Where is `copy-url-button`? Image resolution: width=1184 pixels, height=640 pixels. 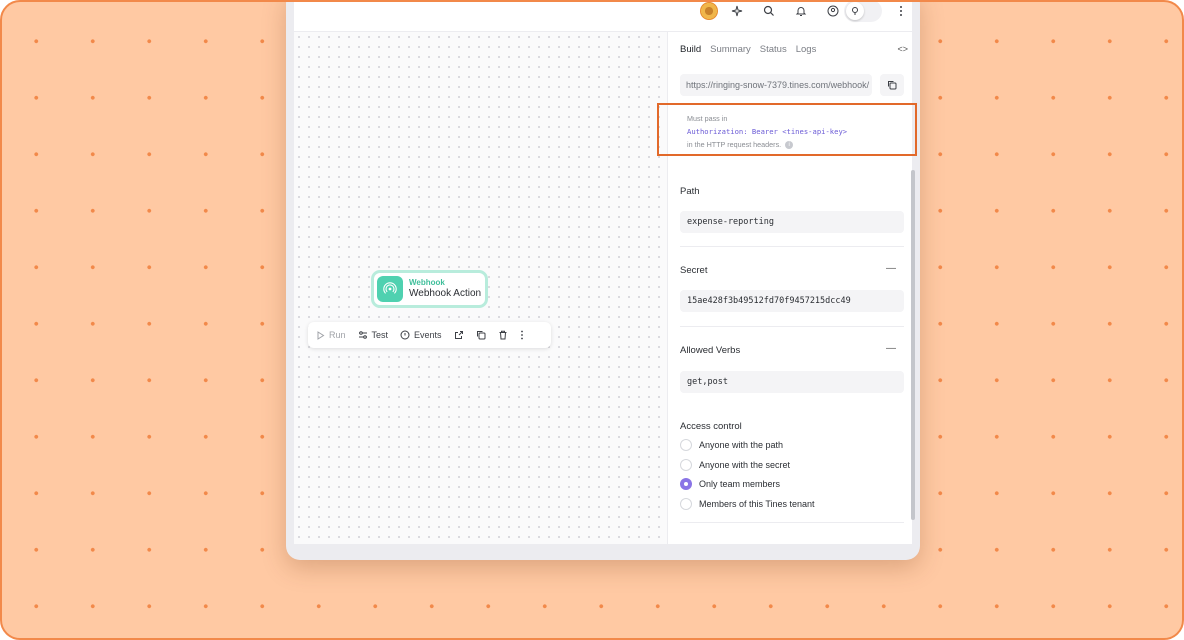
copy-url-button is located at coordinates (892, 85).